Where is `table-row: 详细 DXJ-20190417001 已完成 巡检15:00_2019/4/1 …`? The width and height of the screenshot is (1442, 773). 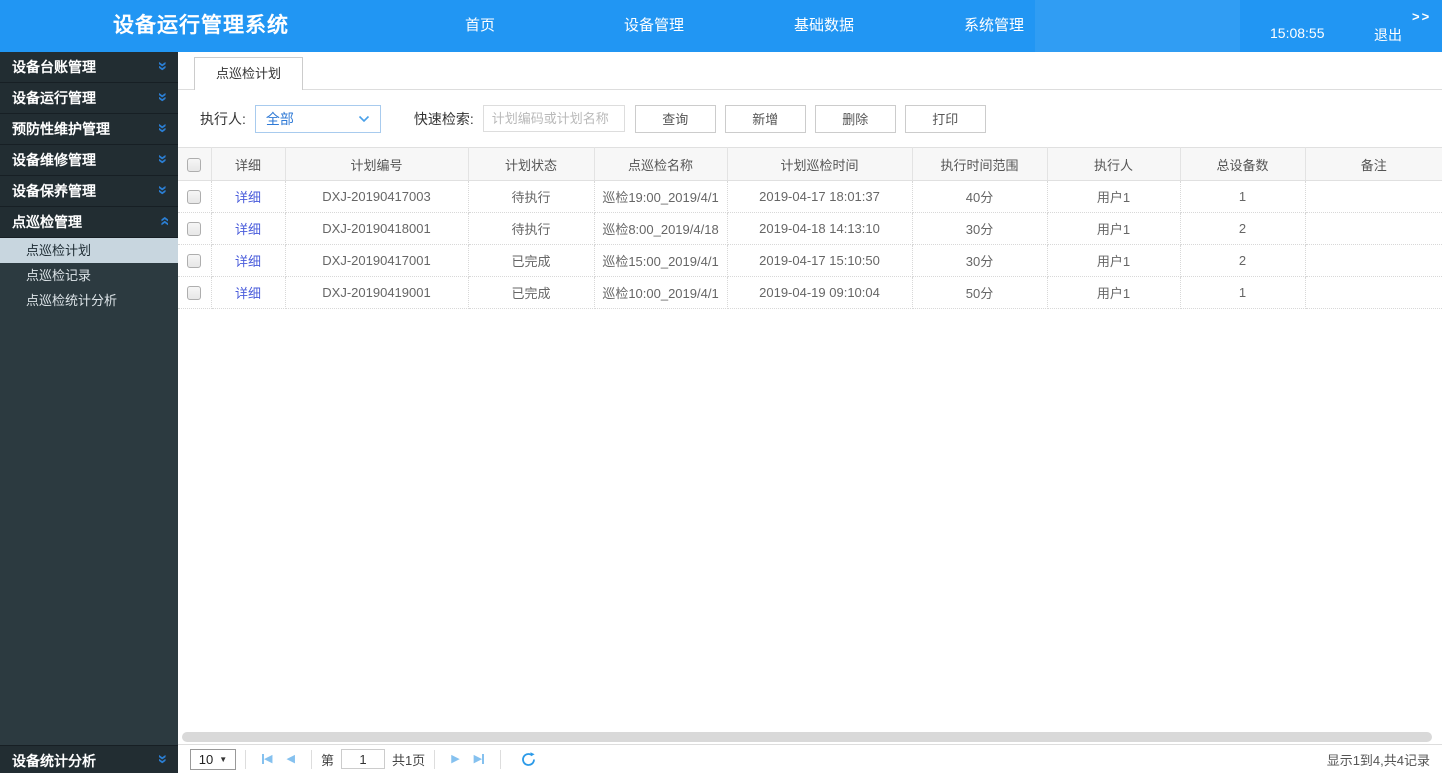
table-row: 详细 DXJ-20190417001 已完成 巡检15:00_2019/4/1 … is located at coordinates (810, 260).